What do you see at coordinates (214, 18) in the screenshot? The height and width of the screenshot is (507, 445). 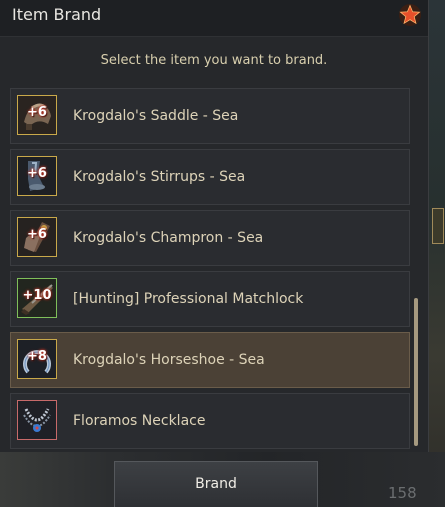 I see `title-bar: Item Brand` at bounding box center [214, 18].